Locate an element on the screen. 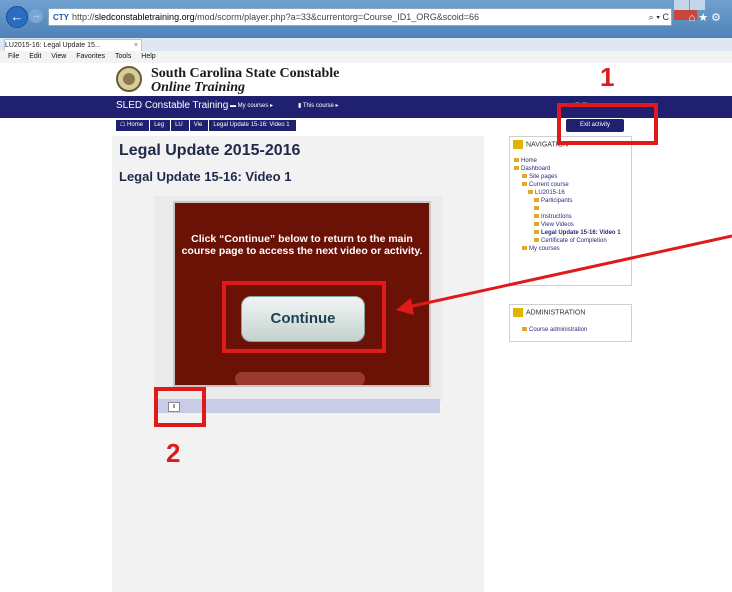 The width and height of the screenshot is (732, 592). breadcrumb-vie: Vie is located at coordinates (199, 125).